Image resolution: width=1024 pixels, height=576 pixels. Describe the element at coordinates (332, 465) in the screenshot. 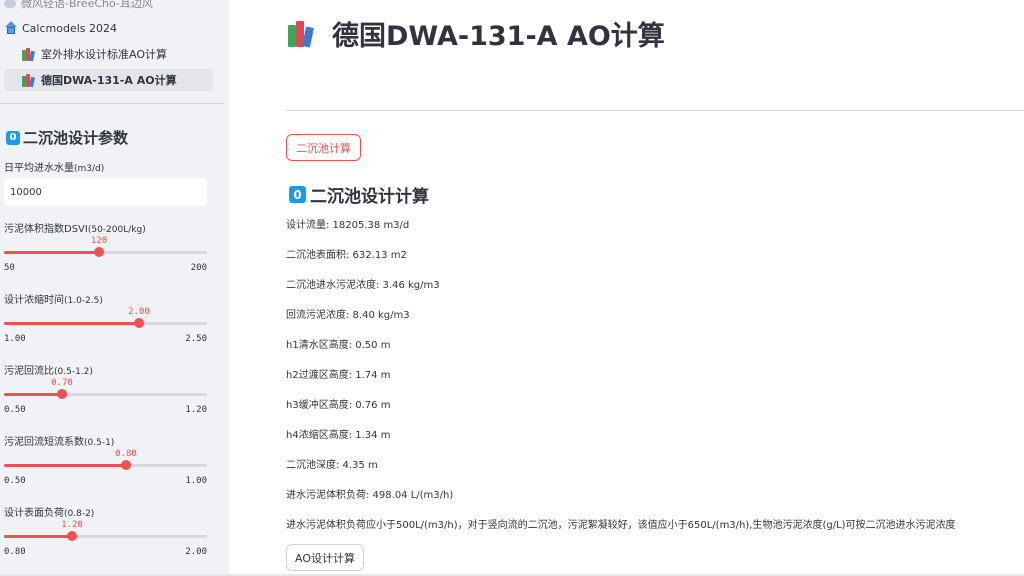

I see `result-clarifier-depth: 二沉池深度: 4.35 m` at that location.